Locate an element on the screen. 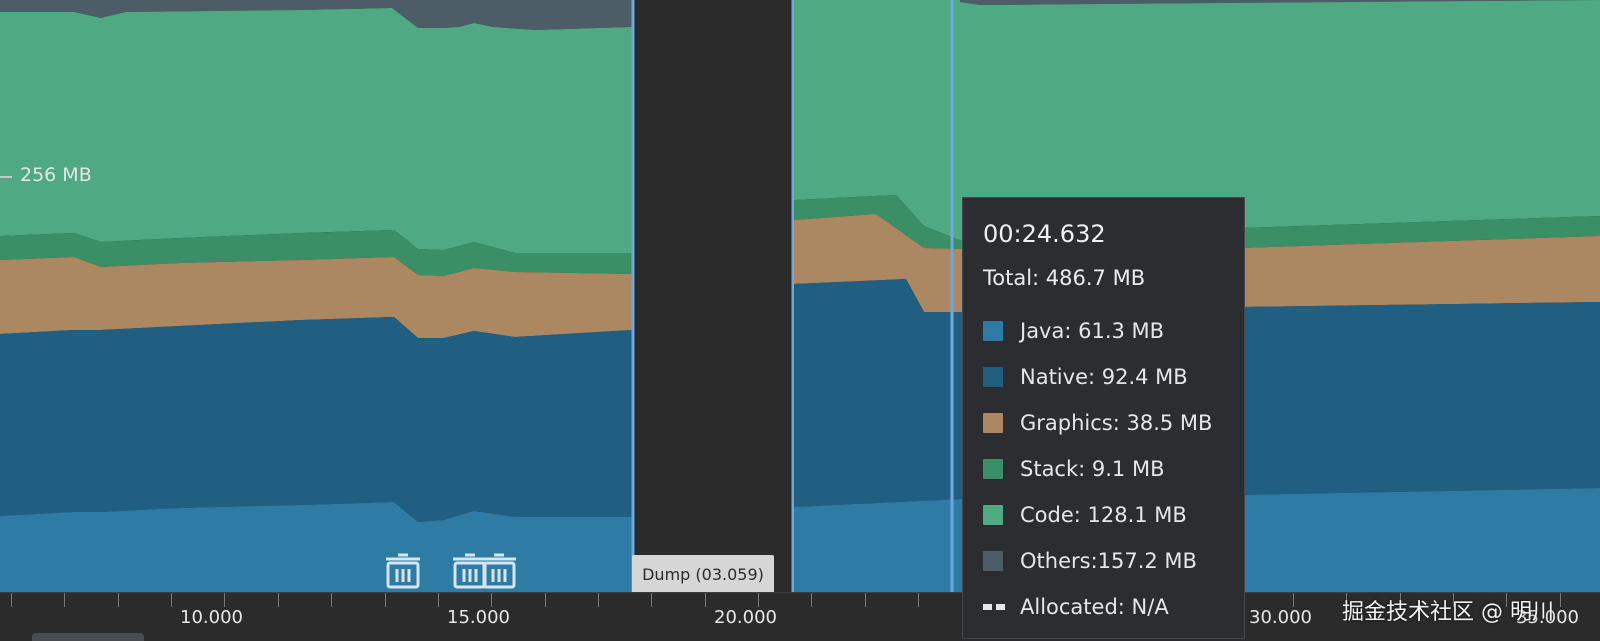 This screenshot has height=641, width=1600. watermark: 掘金技术社区 @ 明川 is located at coordinates (1448, 612).